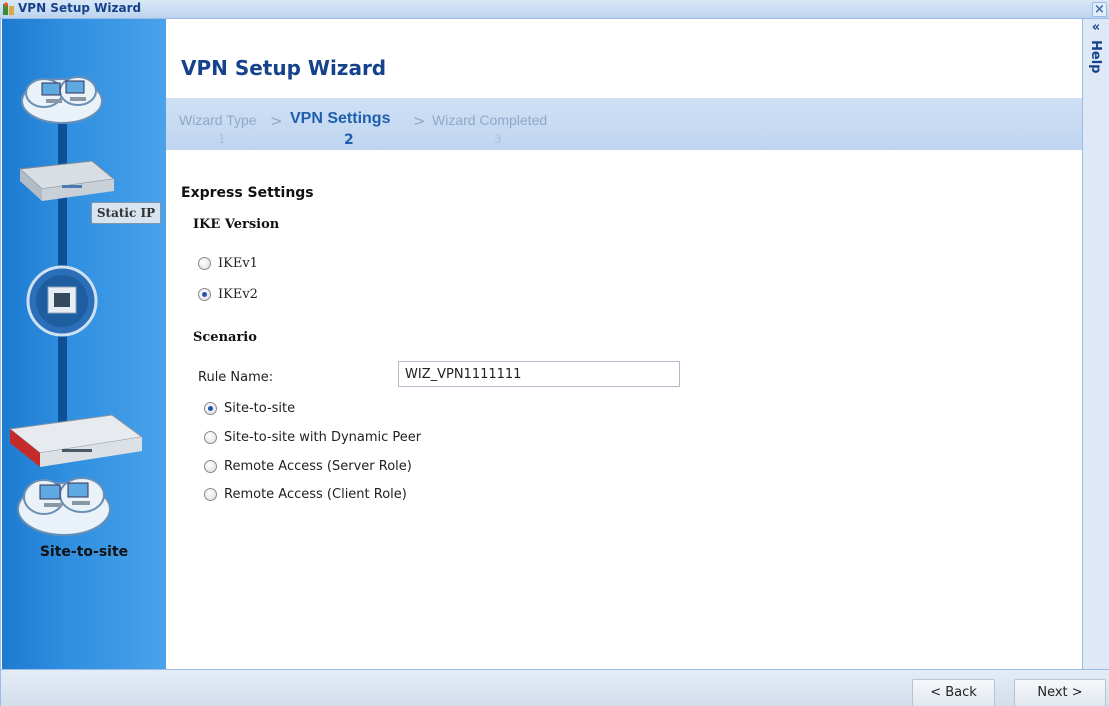 Image resolution: width=1109 pixels, height=706 pixels. Describe the element at coordinates (498, 139) in the screenshot. I see `step-number-3: 3` at that location.